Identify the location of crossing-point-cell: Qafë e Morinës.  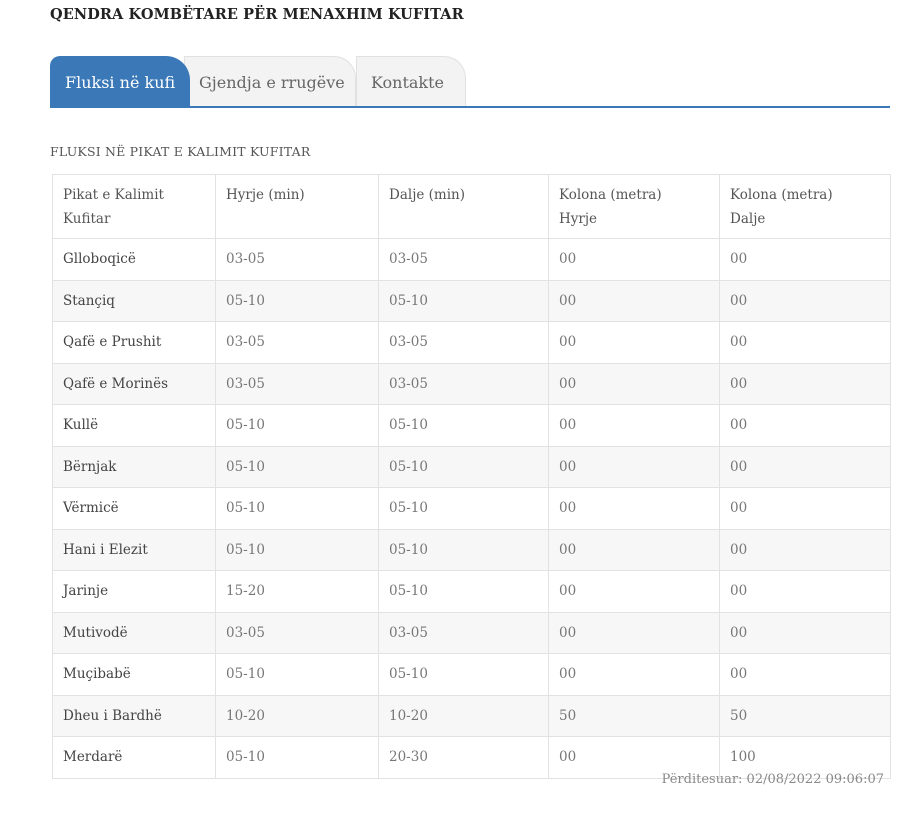
(134, 383).